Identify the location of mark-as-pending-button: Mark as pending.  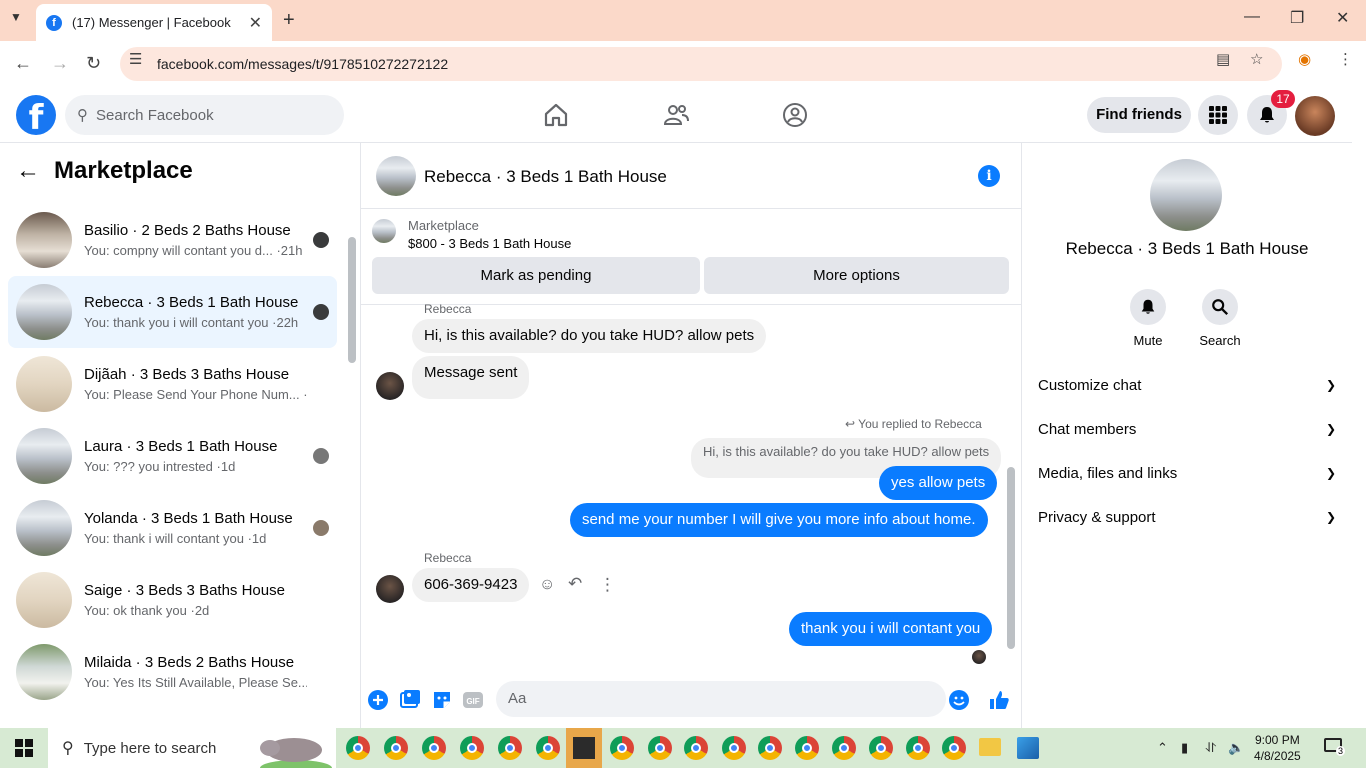
(536, 275).